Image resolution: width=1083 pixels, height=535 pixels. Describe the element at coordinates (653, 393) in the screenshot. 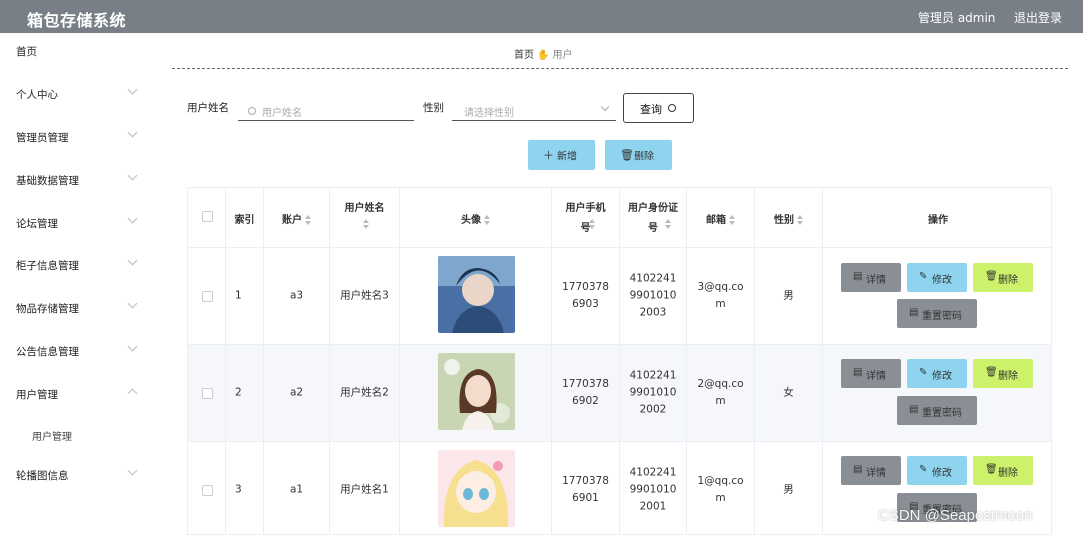

I see `cell-idcard: 410224199010102002` at that location.